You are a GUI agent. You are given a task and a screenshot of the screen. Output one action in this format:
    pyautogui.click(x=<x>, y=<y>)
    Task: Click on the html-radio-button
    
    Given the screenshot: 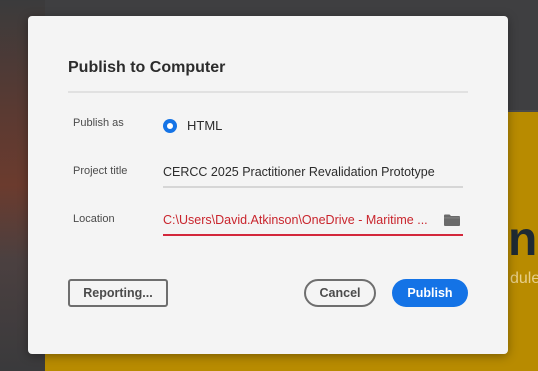 What is the action you would take?
    pyautogui.click(x=170, y=126)
    